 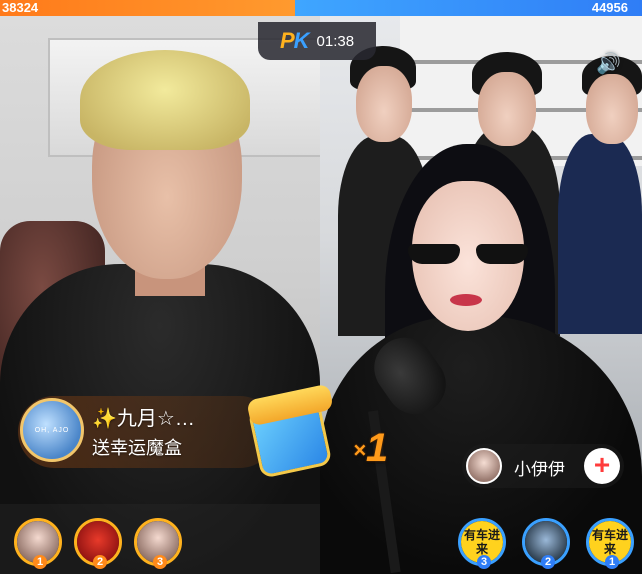 What do you see at coordinates (165, 100) in the screenshot?
I see `anchor-hair` at bounding box center [165, 100].